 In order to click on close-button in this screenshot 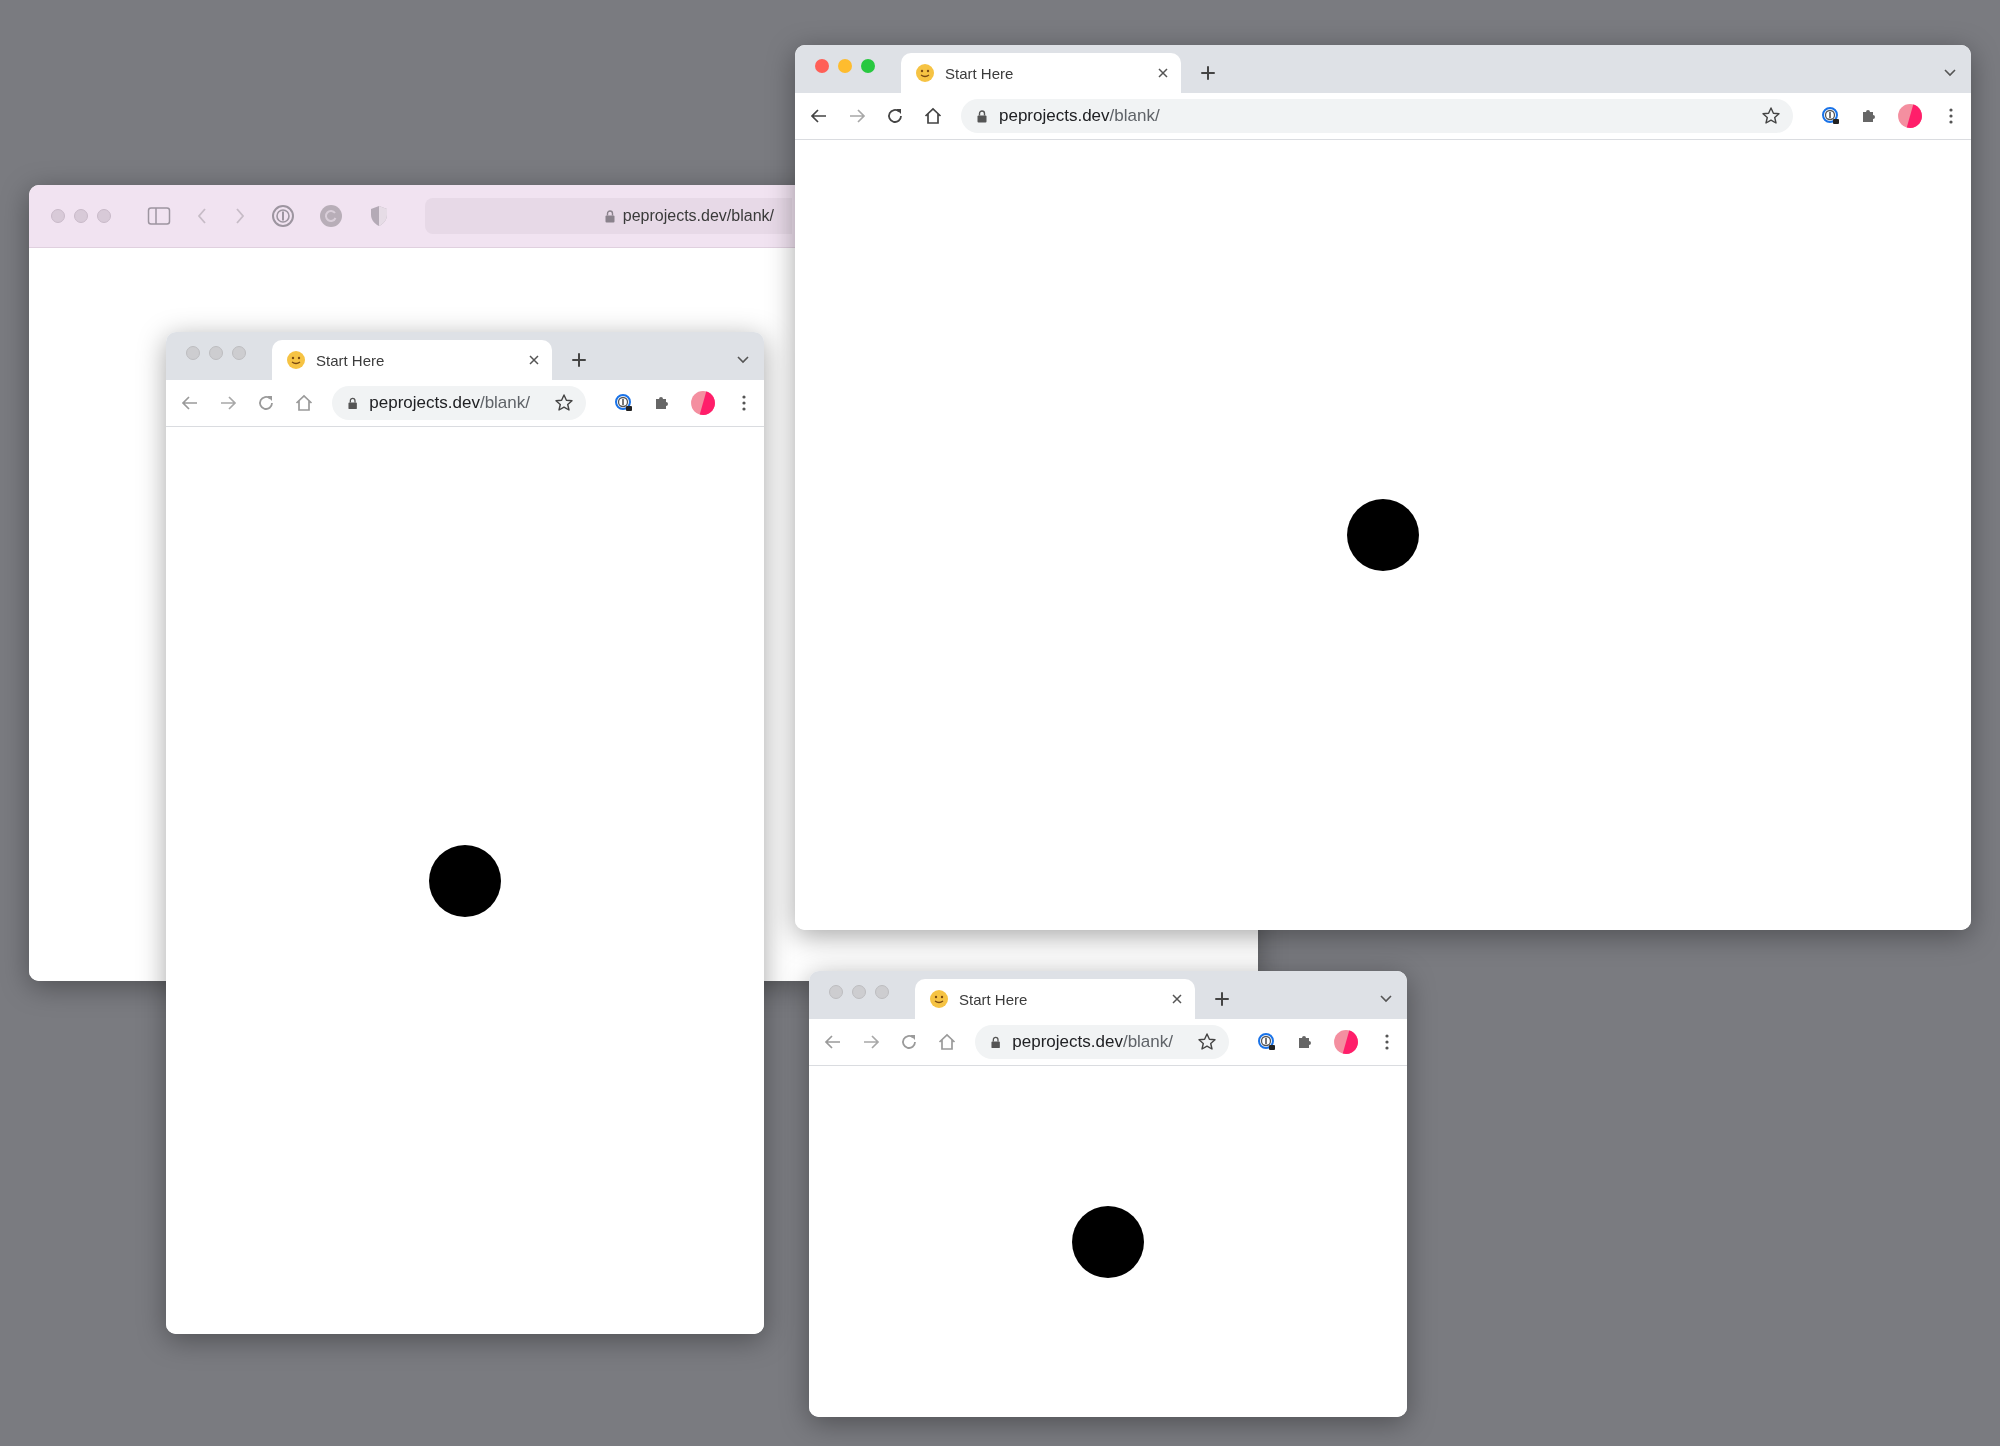, I will do `click(822, 66)`.